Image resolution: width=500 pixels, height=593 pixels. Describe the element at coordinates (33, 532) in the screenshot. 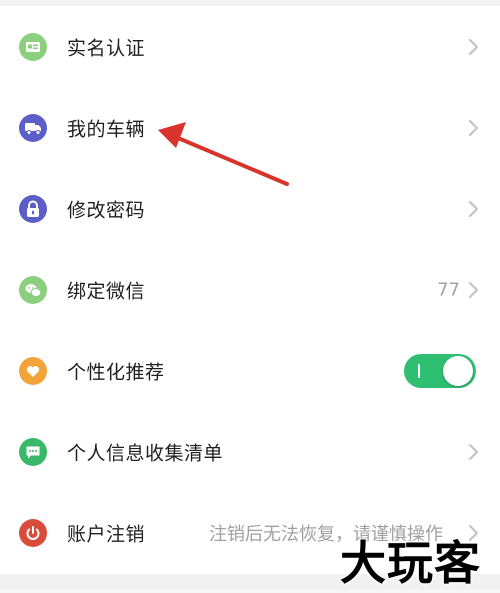

I see `power-icon` at that location.